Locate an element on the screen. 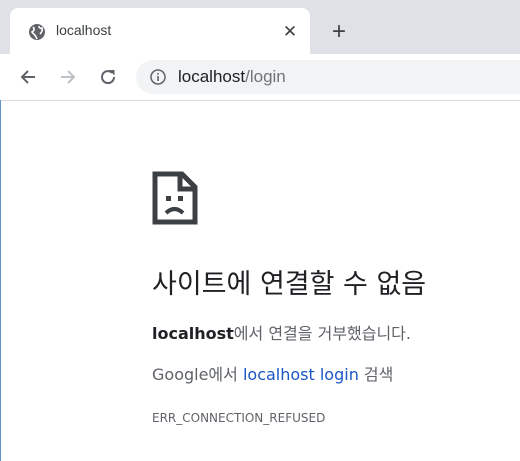 Image resolution: width=520 pixels, height=461 pixels. tab-title: localhost is located at coordinates (84, 30).